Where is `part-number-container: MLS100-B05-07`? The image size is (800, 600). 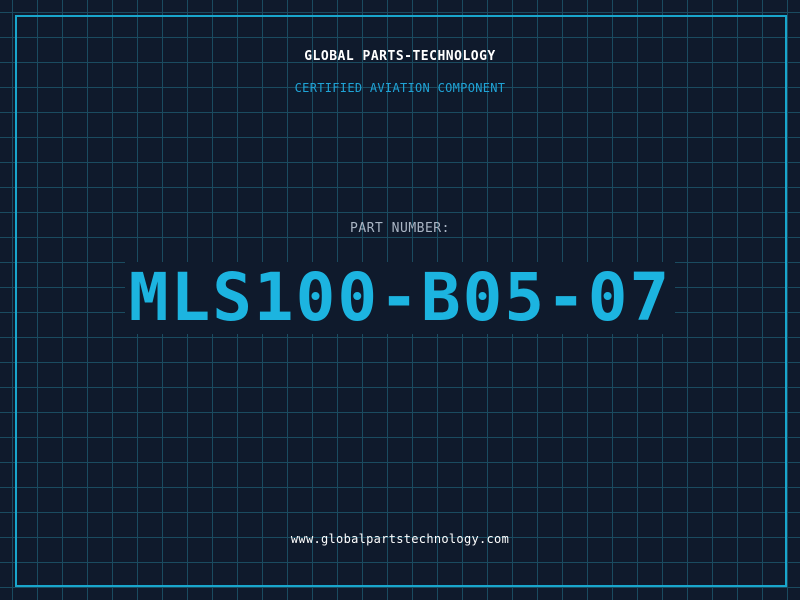
part-number-container: MLS100-B05-07 is located at coordinates (400, 298).